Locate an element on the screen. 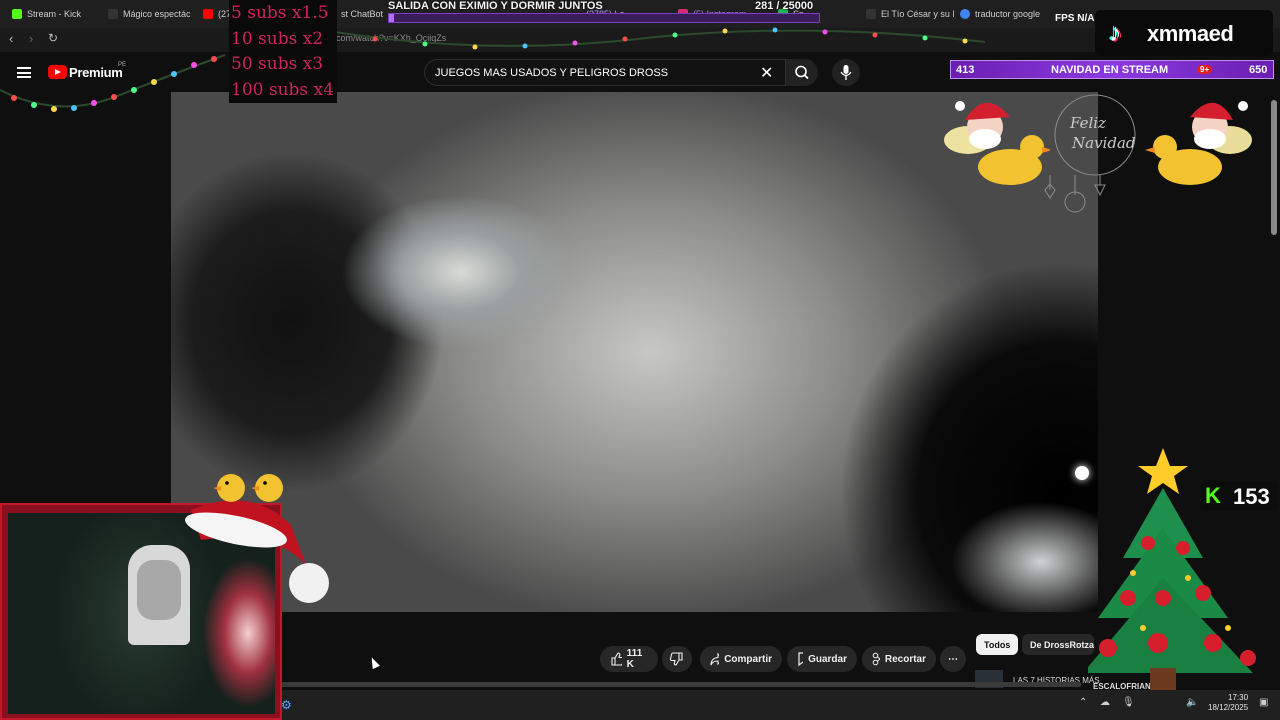 The height and width of the screenshot is (720, 1280). clear-search-icon: ✕ is located at coordinates (766, 73).